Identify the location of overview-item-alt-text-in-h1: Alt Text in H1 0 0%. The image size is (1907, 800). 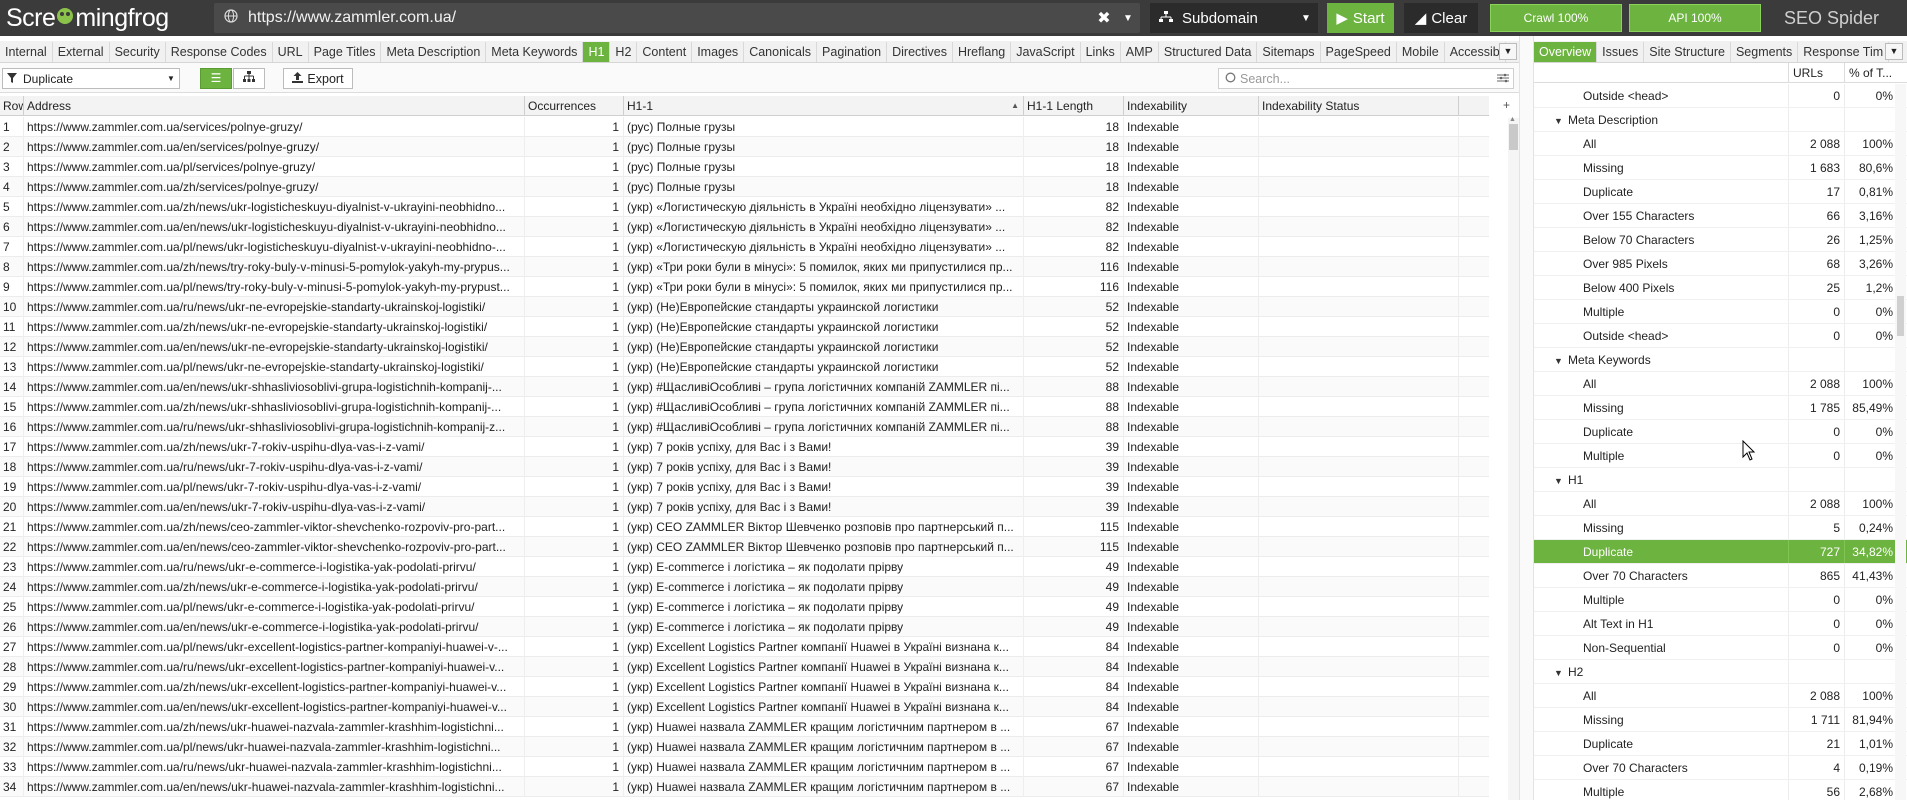
(1720, 624).